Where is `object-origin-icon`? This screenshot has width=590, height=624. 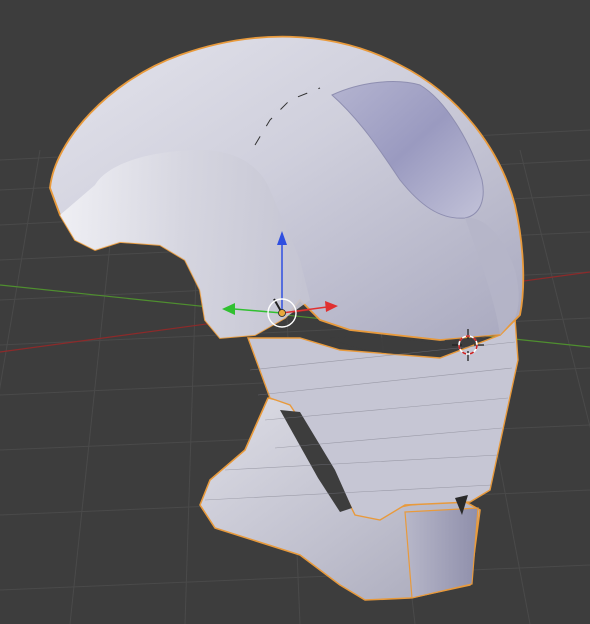
object-origin-icon is located at coordinates (282, 313).